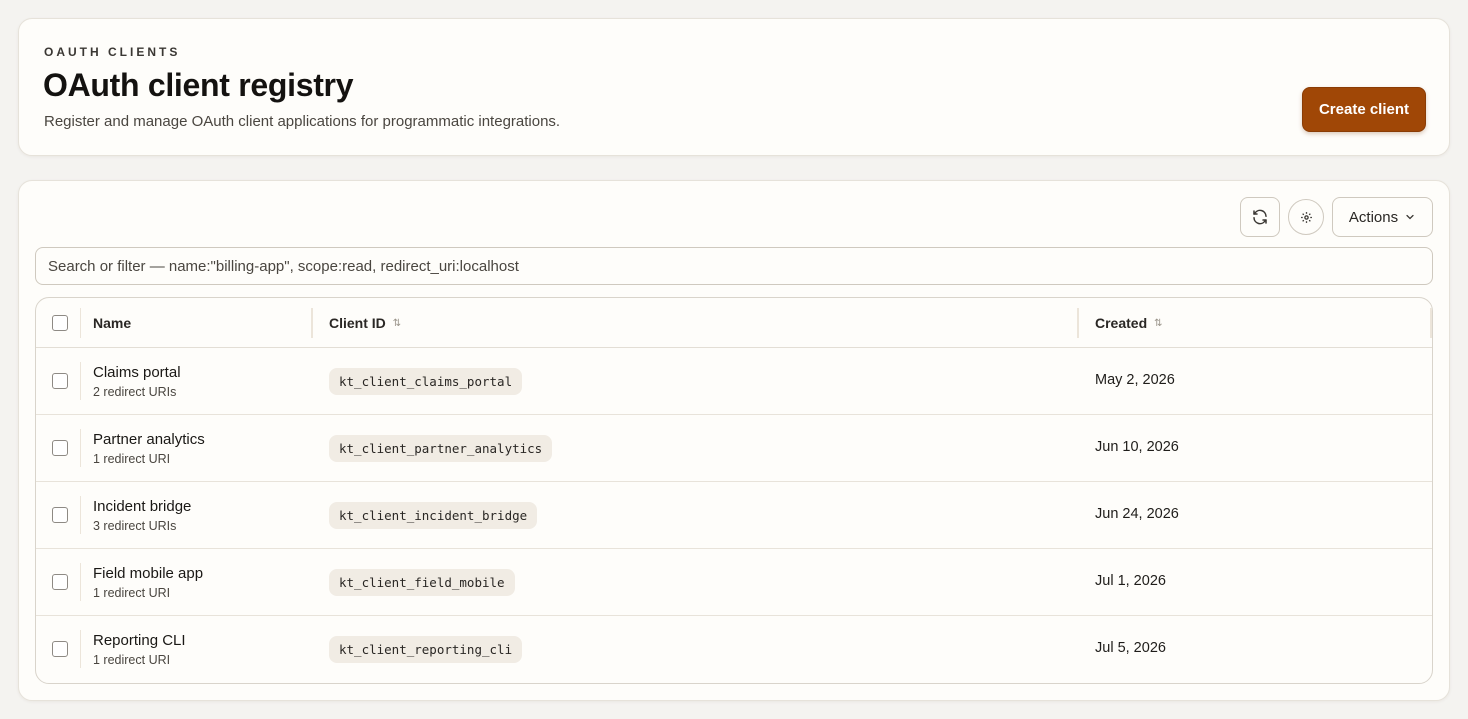 Image resolution: width=1468 pixels, height=719 pixels. I want to click on refresh-icon, so click(1260, 217).